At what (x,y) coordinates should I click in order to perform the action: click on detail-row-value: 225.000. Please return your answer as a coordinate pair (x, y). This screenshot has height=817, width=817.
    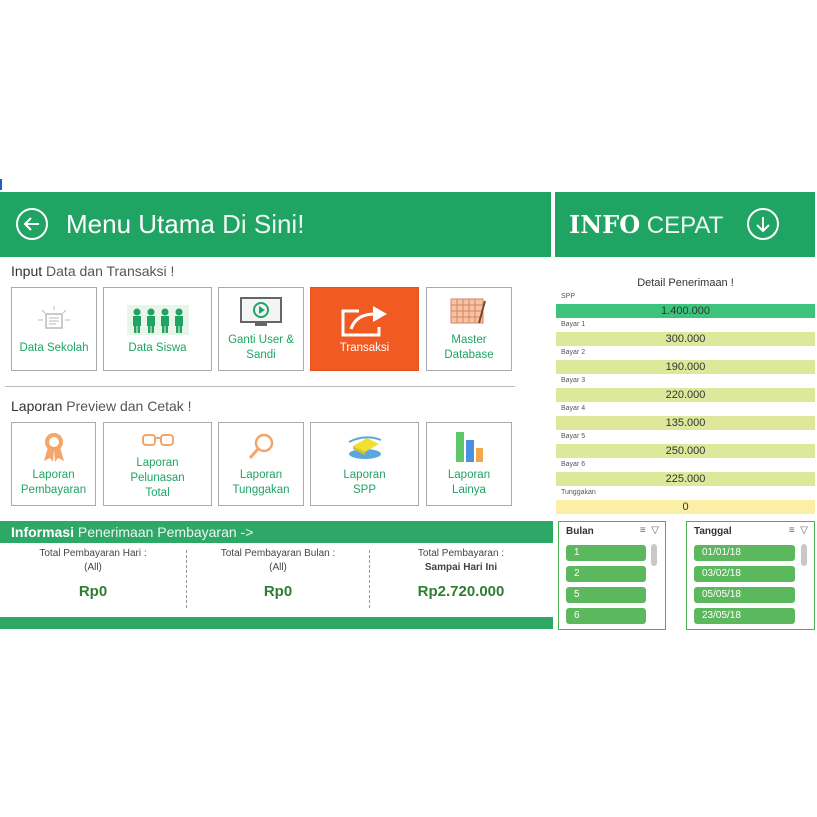
    Looking at the image, I should click on (685, 479).